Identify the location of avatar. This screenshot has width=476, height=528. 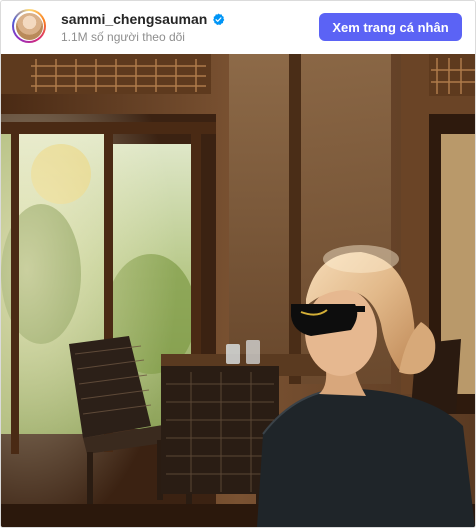
(29, 26).